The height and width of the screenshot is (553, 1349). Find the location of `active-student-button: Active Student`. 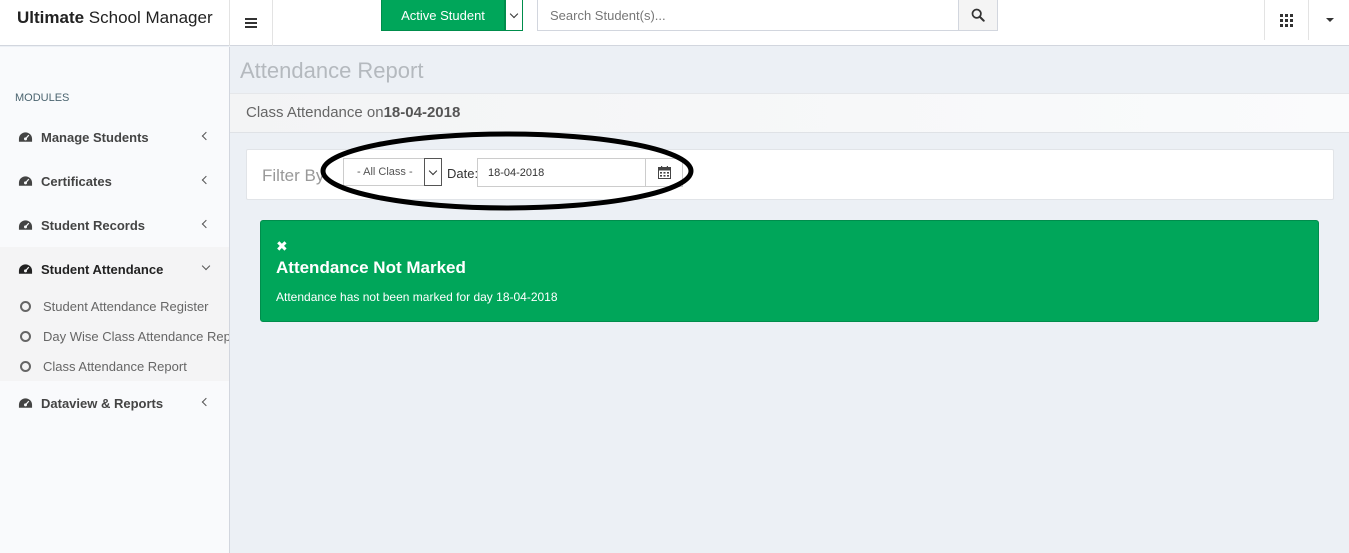

active-student-button: Active Student is located at coordinates (443, 15).